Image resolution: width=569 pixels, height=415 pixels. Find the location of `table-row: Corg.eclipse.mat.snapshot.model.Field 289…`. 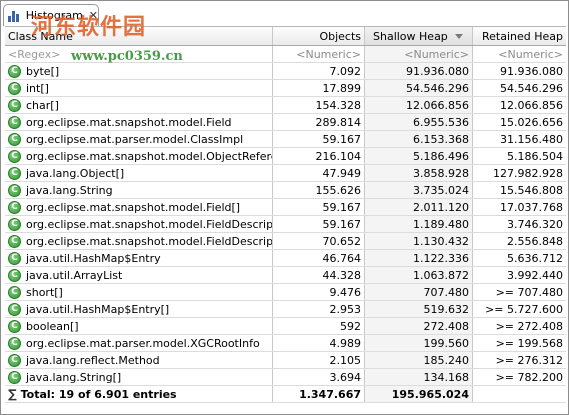

table-row: Corg.eclipse.mat.snapshot.model.Field 289… is located at coordinates (285, 122).